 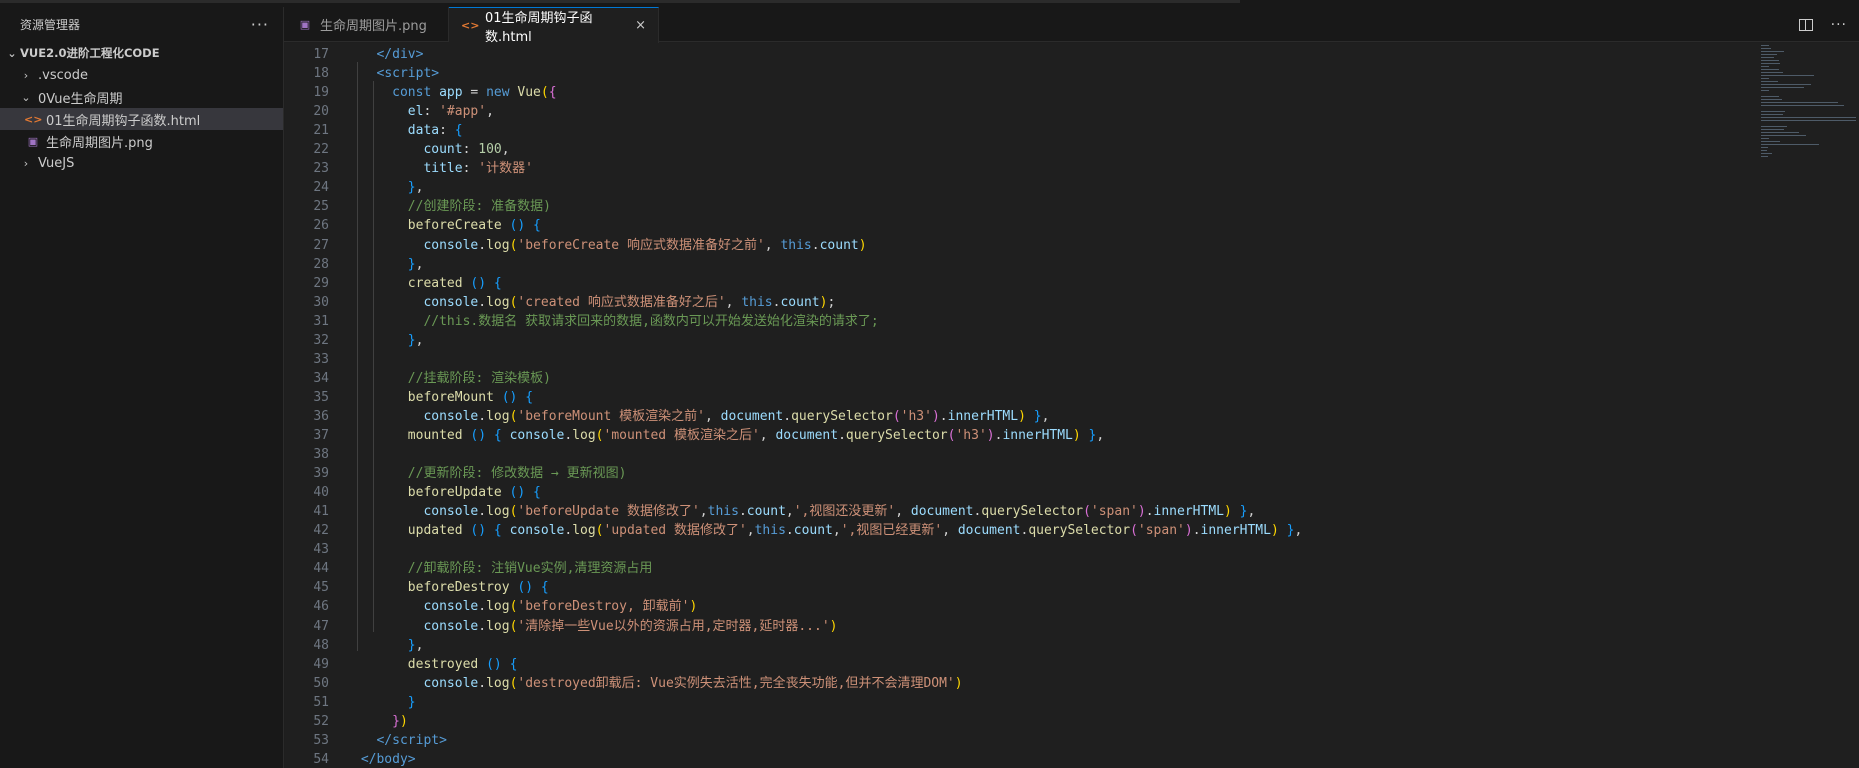 What do you see at coordinates (1805, 24) in the screenshot?
I see `split-editor-icon` at bounding box center [1805, 24].